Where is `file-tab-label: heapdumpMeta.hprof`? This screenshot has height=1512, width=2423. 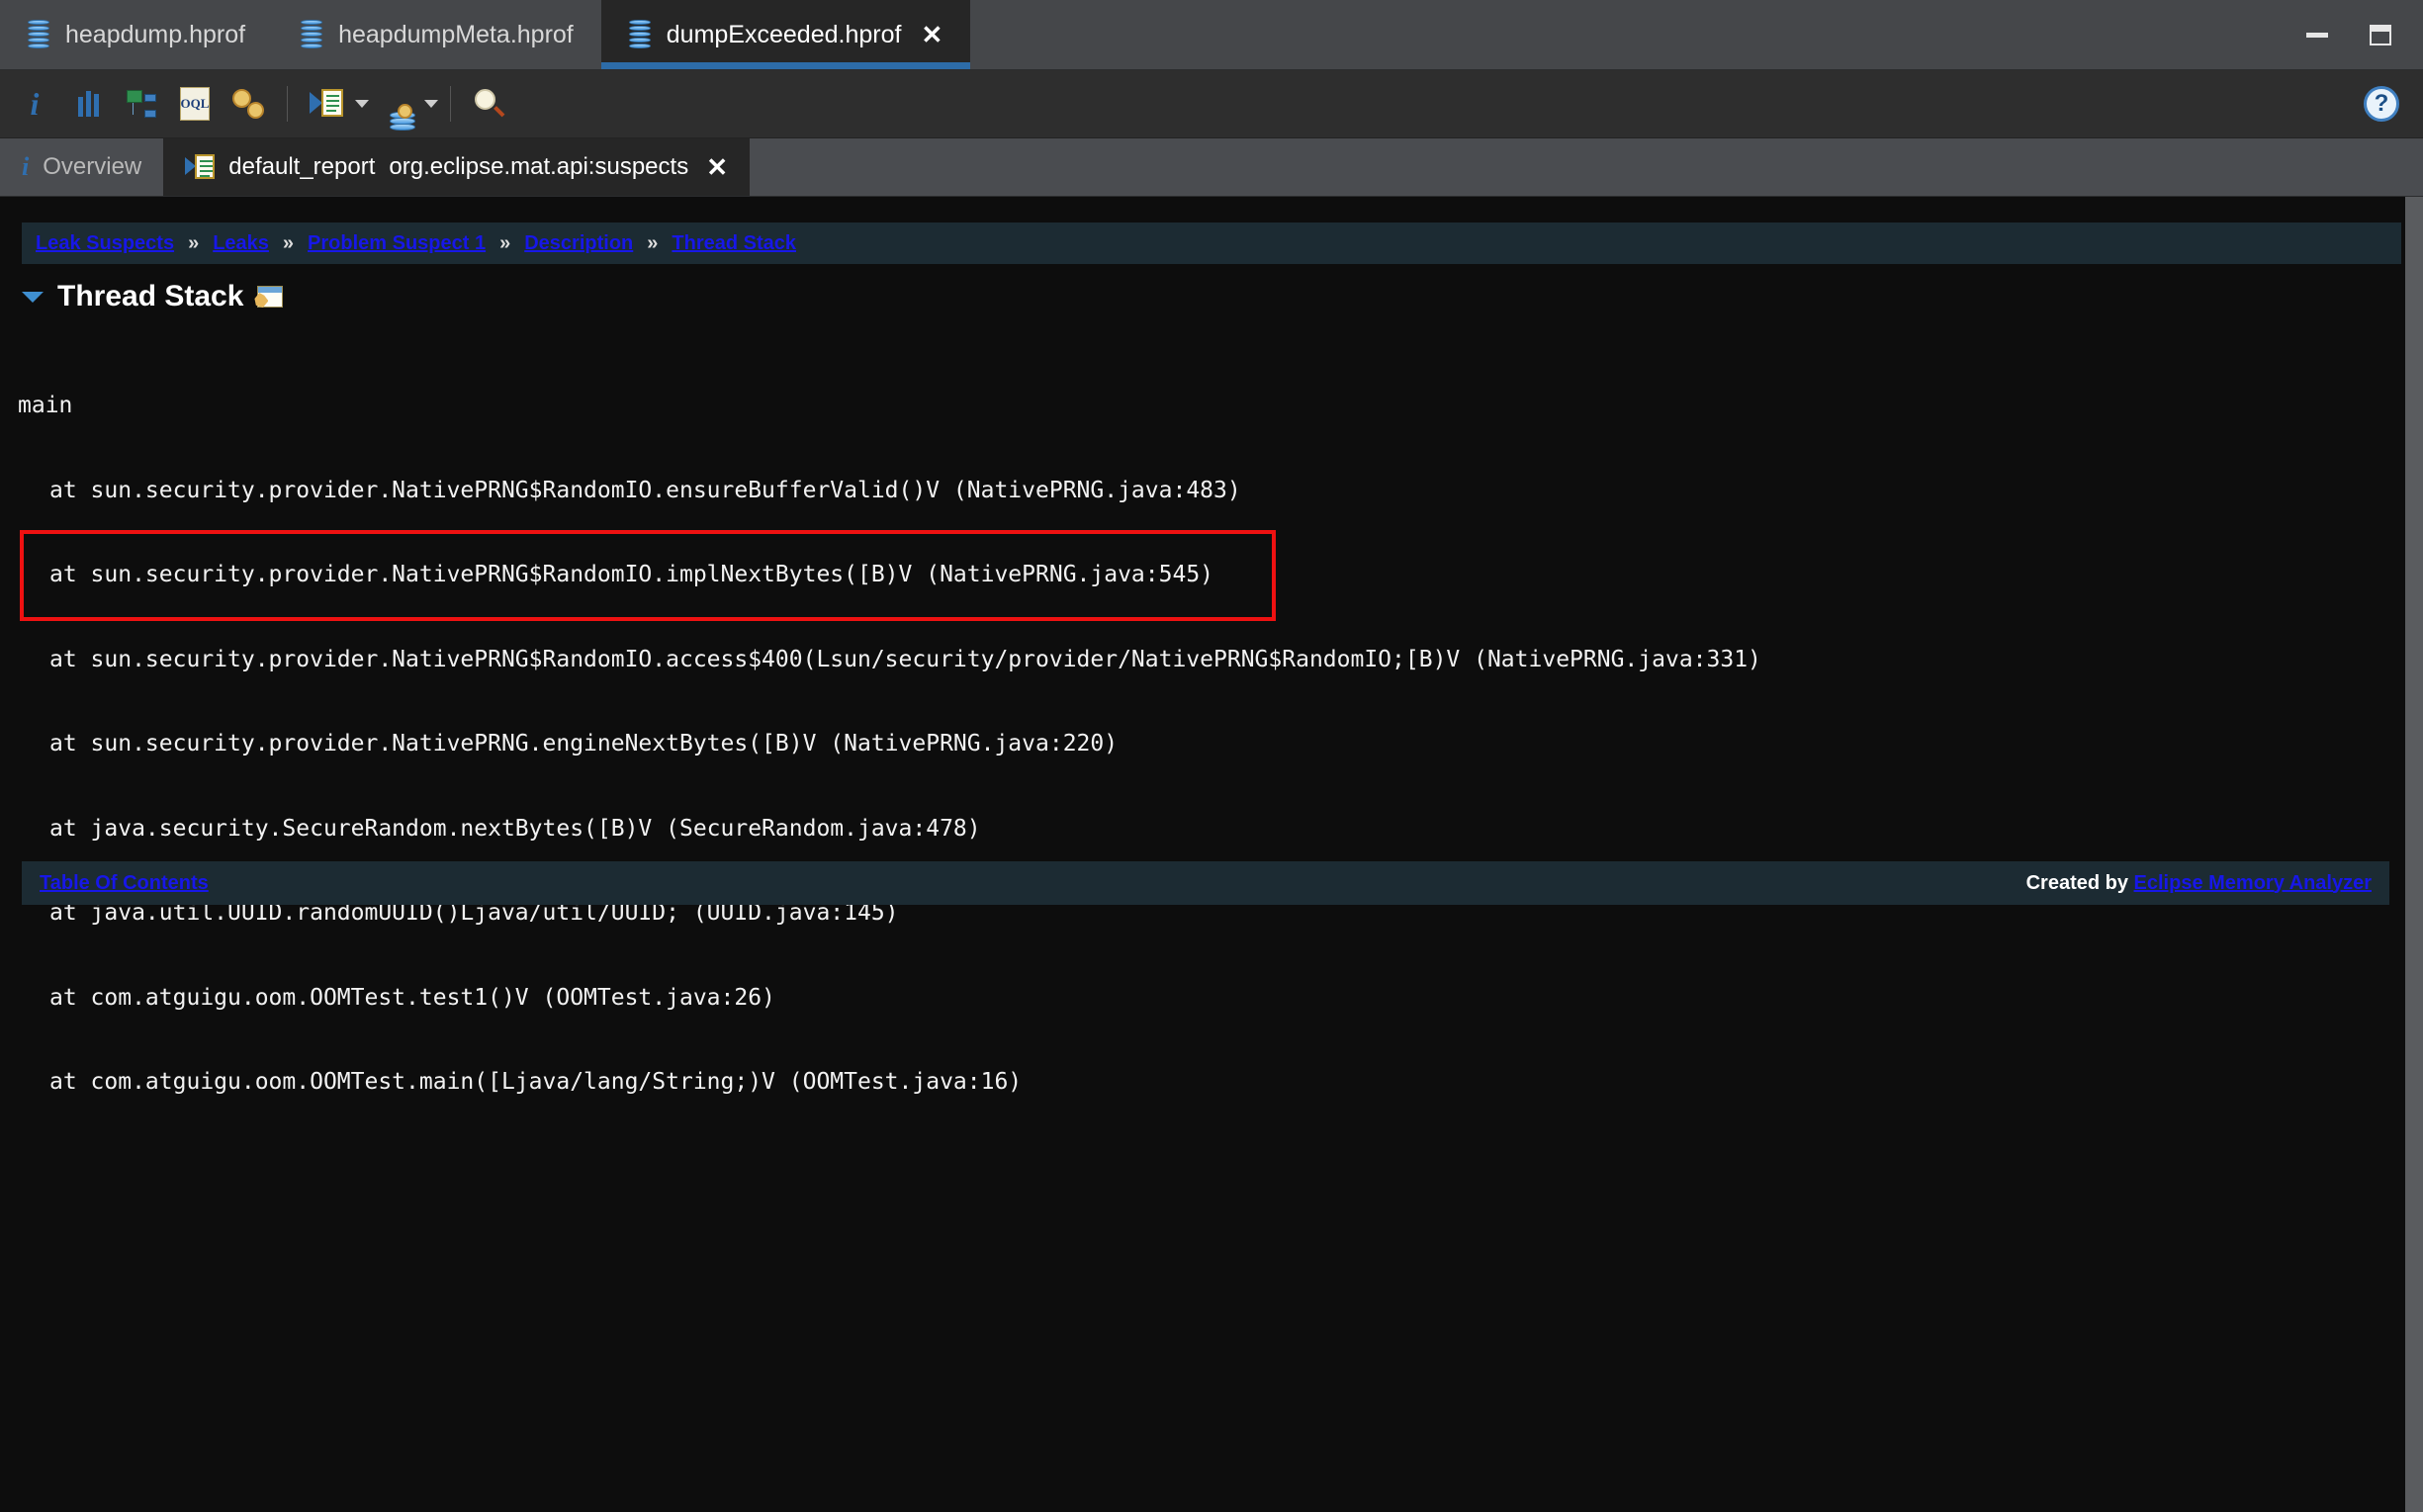
file-tab-label: heapdumpMeta.hprof is located at coordinates (456, 34).